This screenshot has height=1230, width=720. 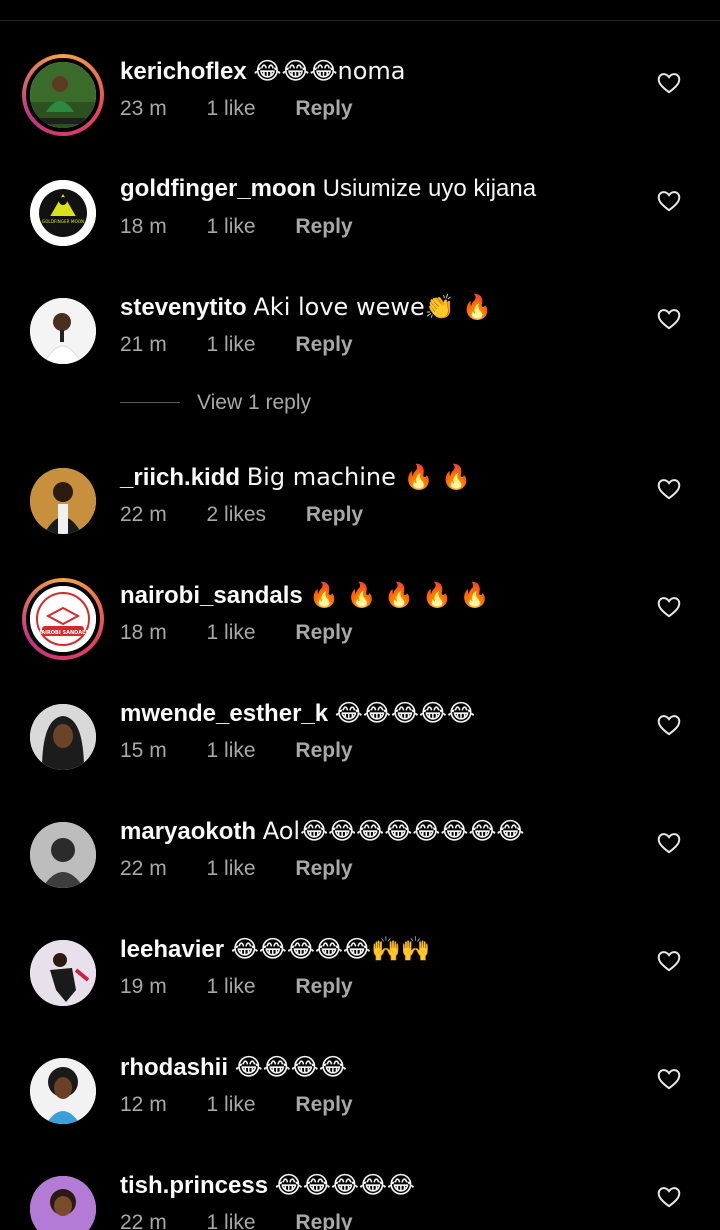 I want to click on avatar-goldfinger-moon: GOLDFINGER MOON, so click(x=63, y=213).